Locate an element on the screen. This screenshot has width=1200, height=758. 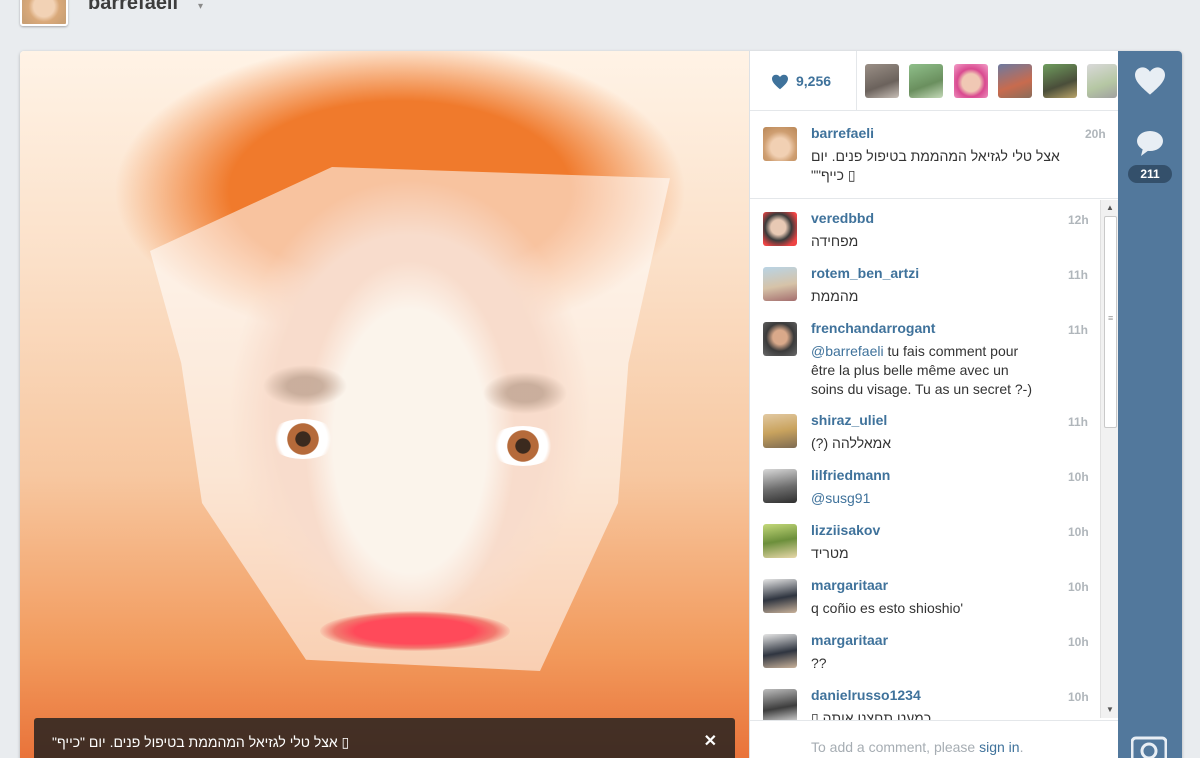
comment-text: (?) אמאללהה is located at coordinates (851, 443).